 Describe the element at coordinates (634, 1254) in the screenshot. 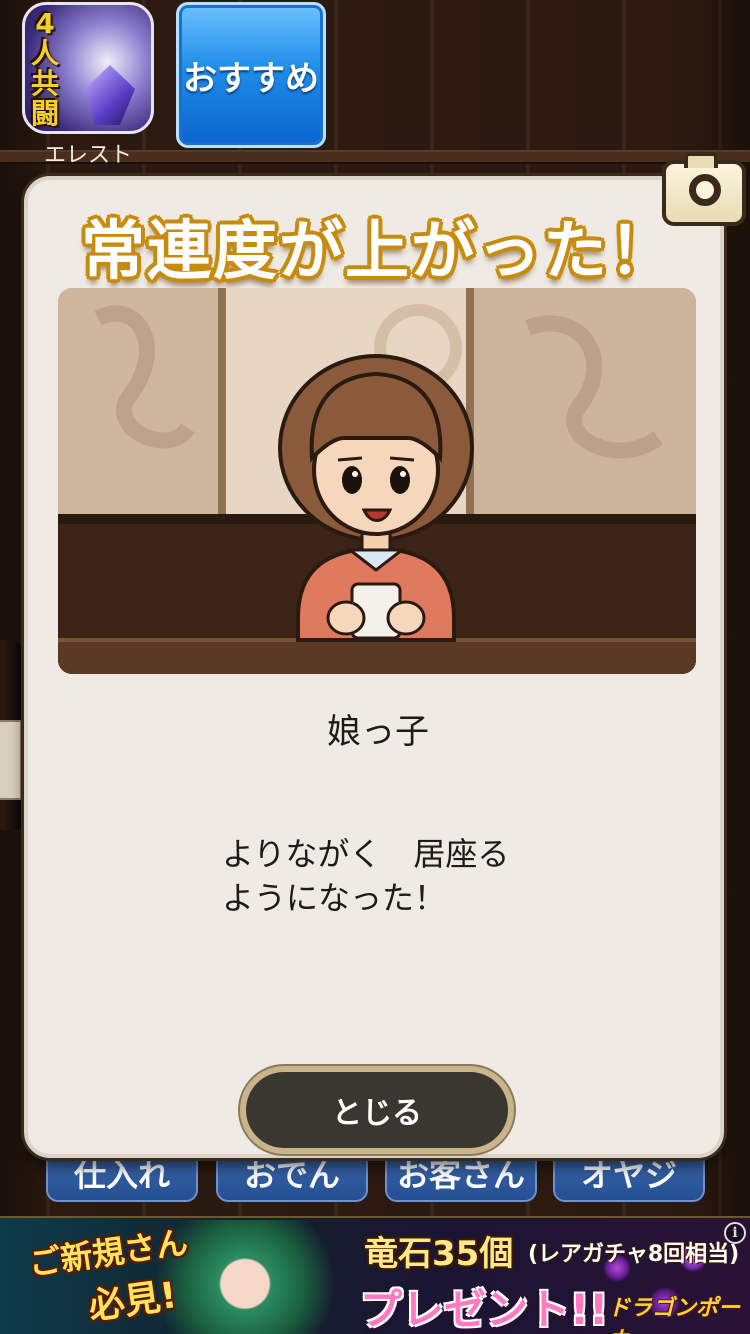

I see `ad-headline-sub: (レアガチャ8回相当)` at that location.